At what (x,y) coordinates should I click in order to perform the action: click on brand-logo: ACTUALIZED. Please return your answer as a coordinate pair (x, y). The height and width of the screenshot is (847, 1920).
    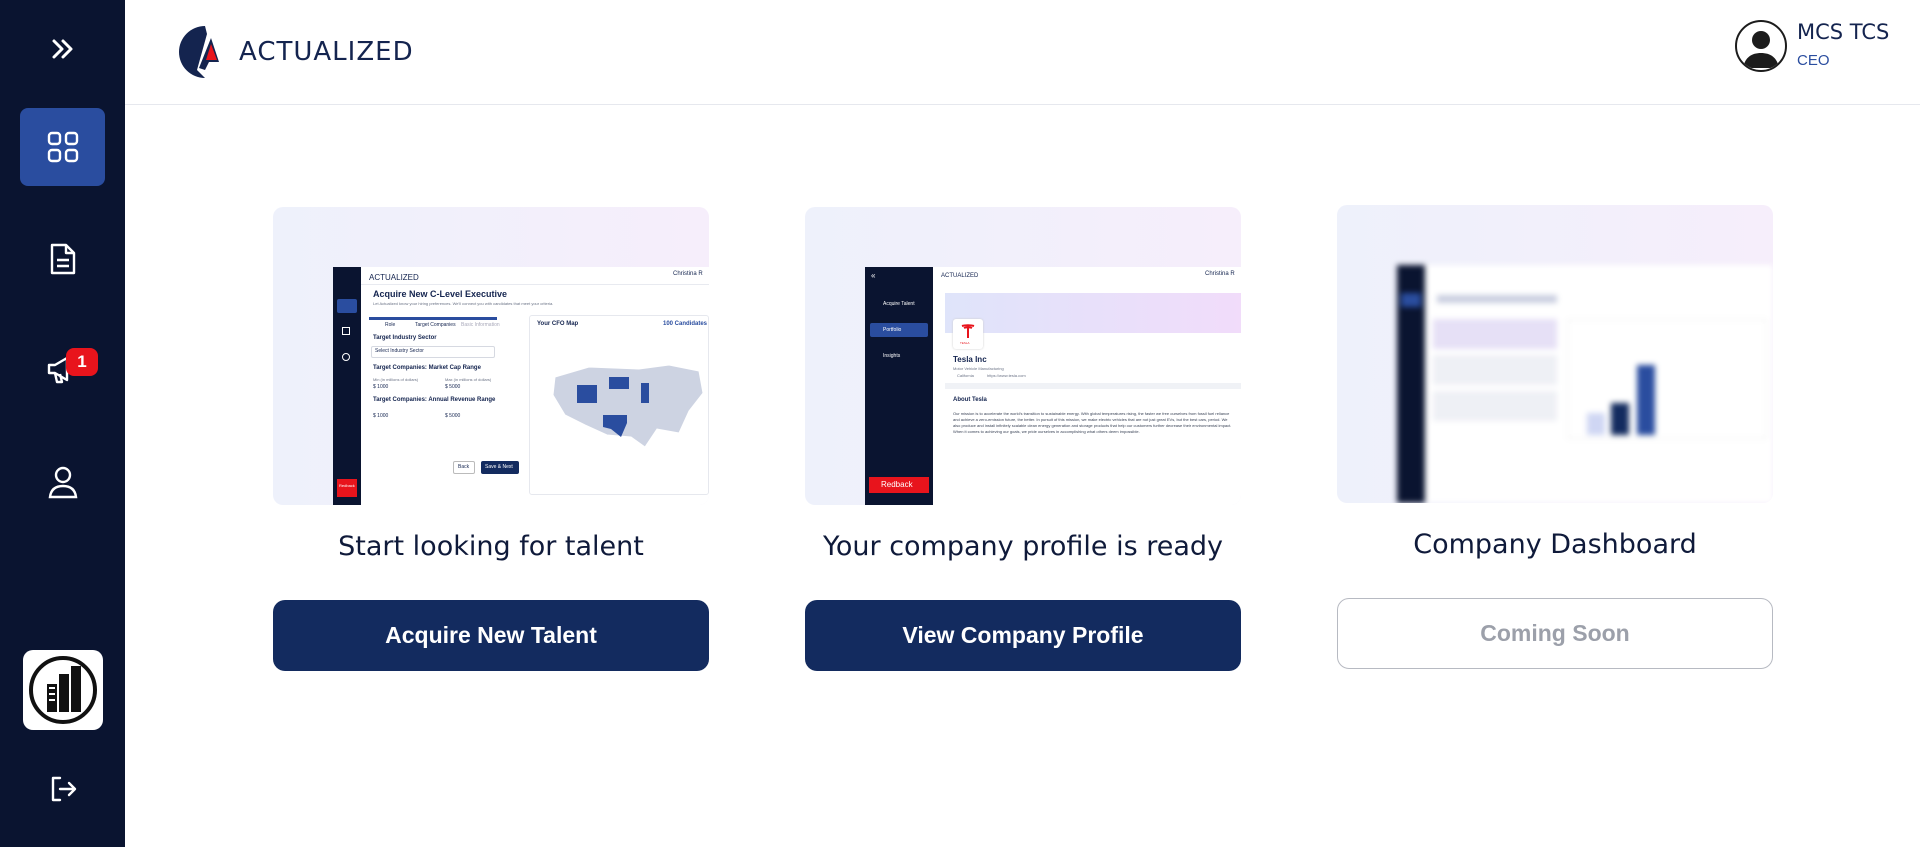
    Looking at the image, I should click on (295, 52).